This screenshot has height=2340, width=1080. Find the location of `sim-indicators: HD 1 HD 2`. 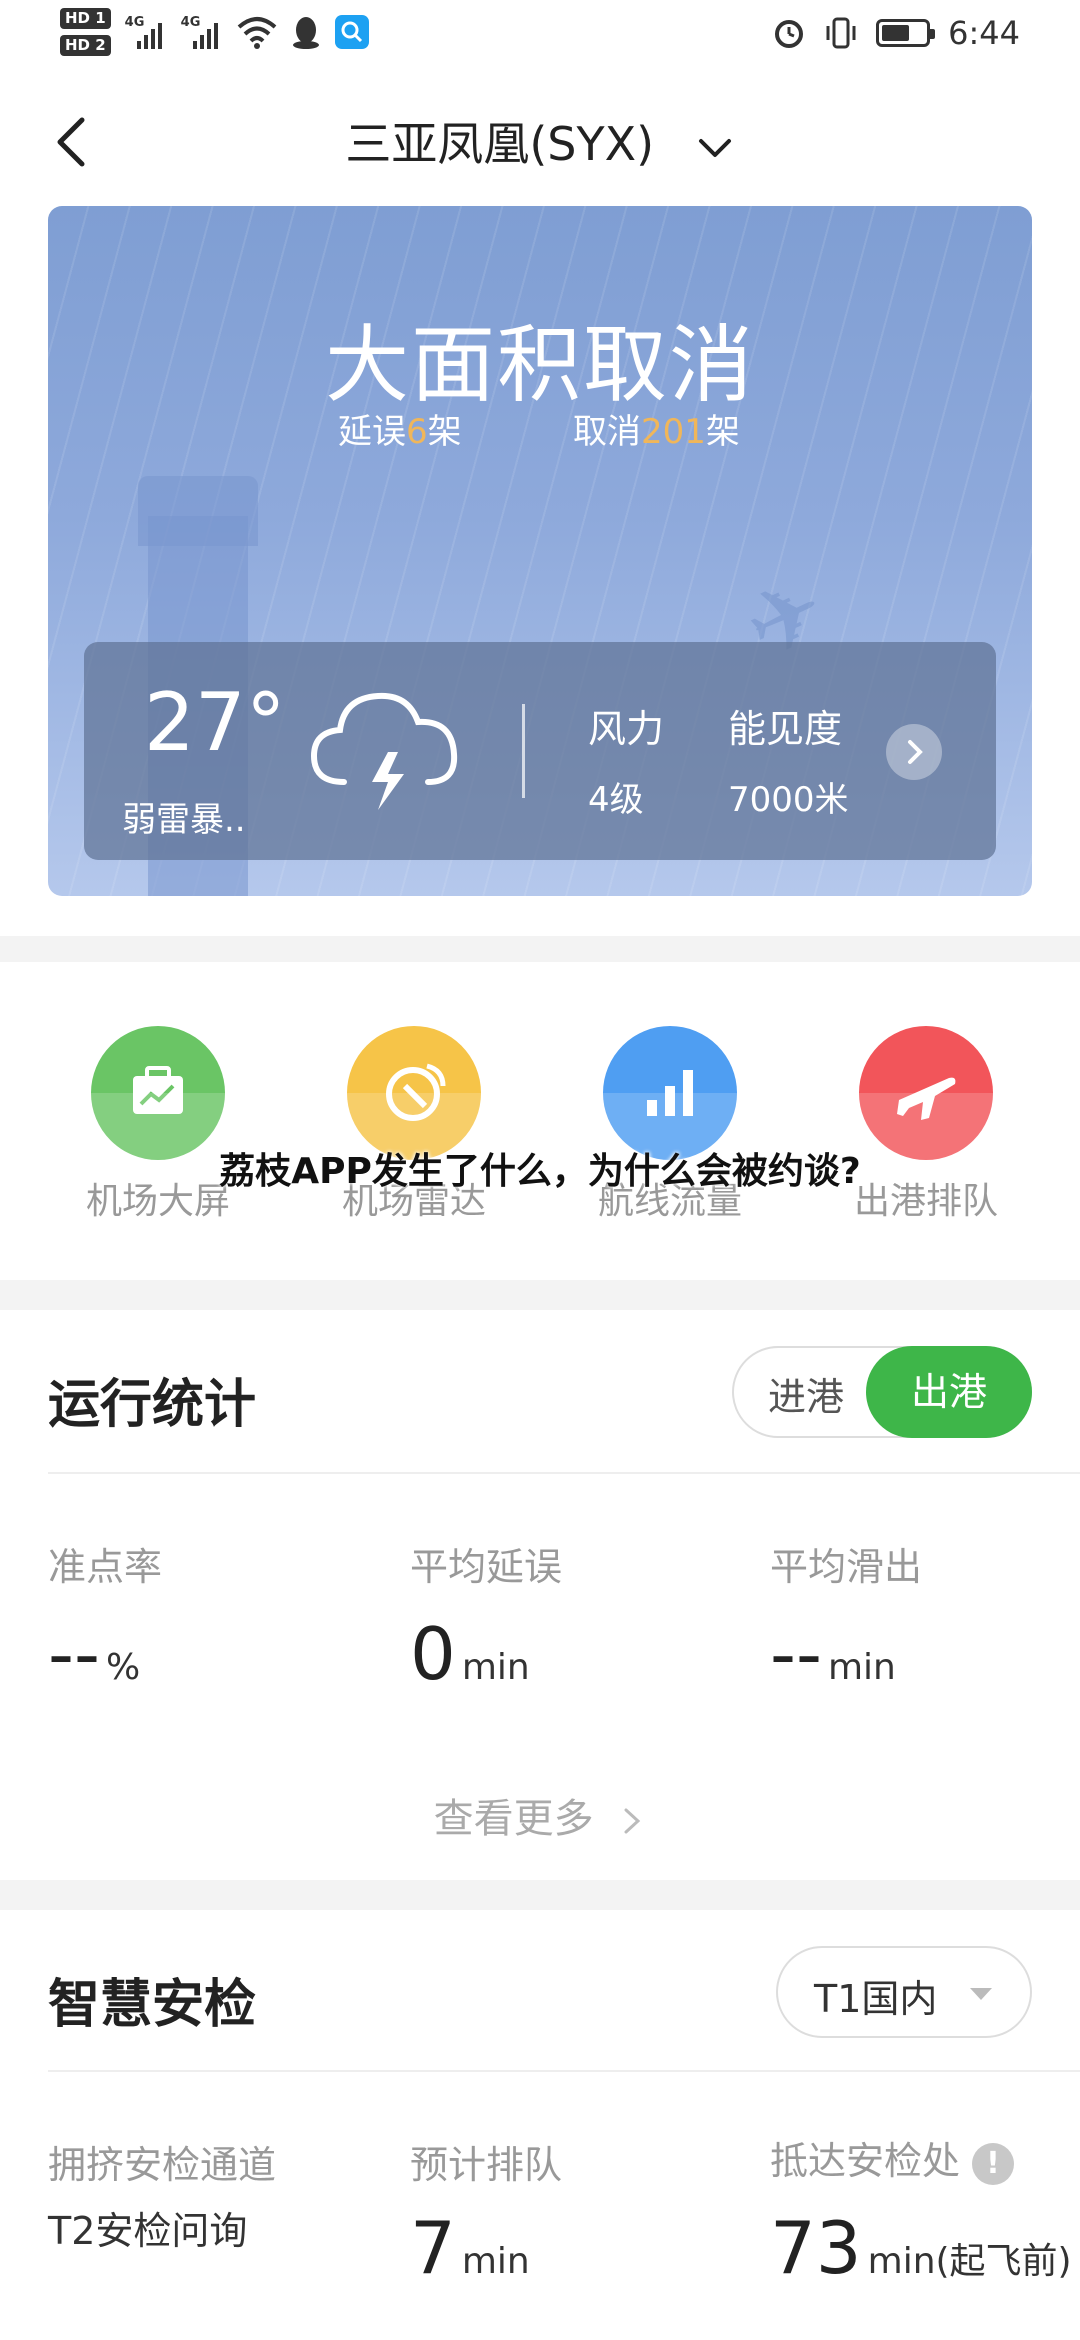

sim-indicators: HD 1 HD 2 is located at coordinates (85, 32).